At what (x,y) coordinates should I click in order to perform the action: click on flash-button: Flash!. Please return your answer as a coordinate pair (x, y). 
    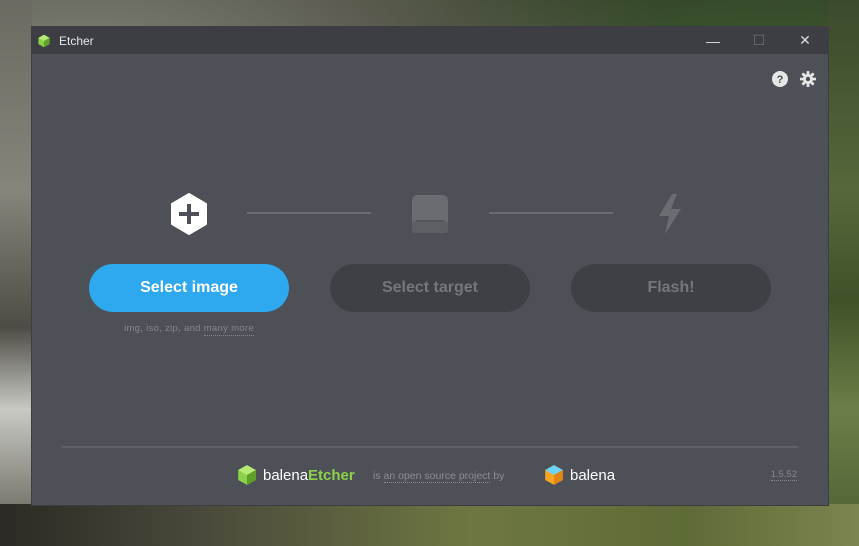
    Looking at the image, I should click on (671, 288).